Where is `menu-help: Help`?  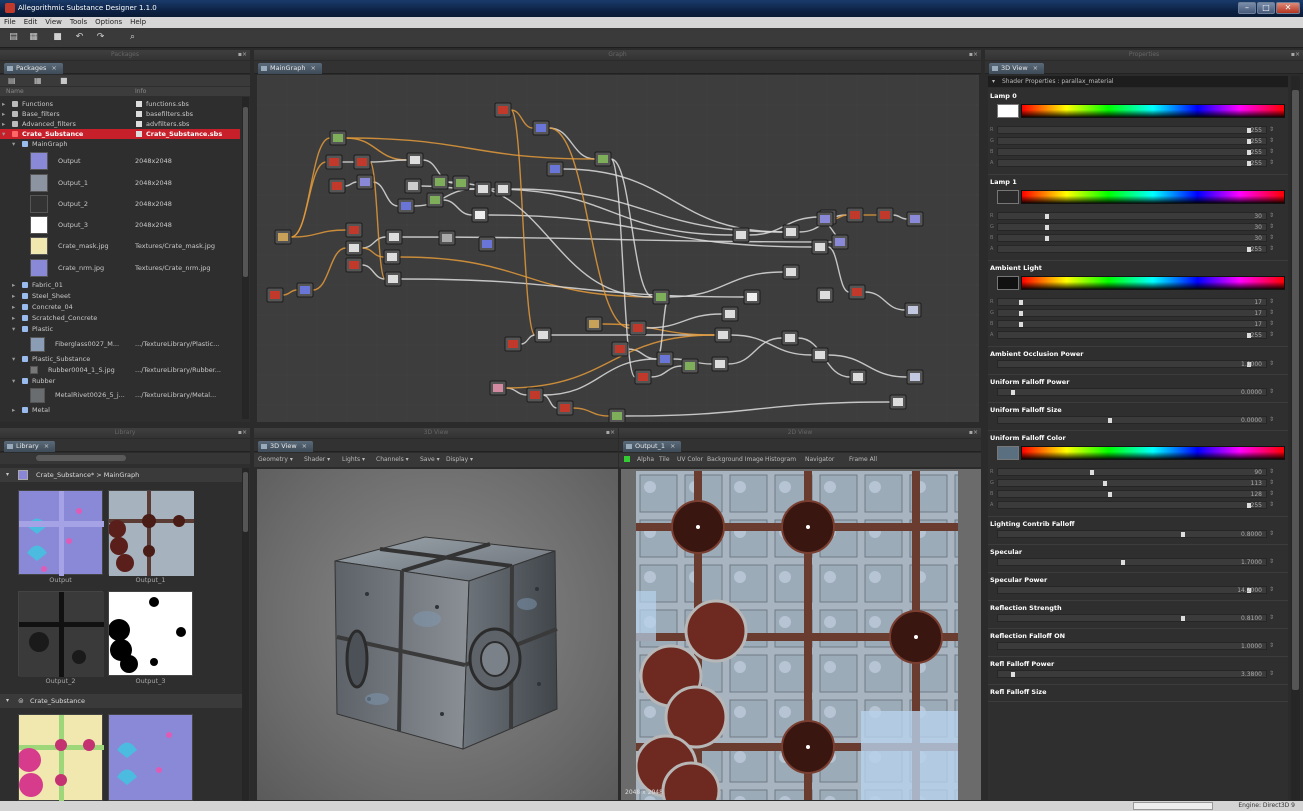 menu-help: Help is located at coordinates (138, 22).